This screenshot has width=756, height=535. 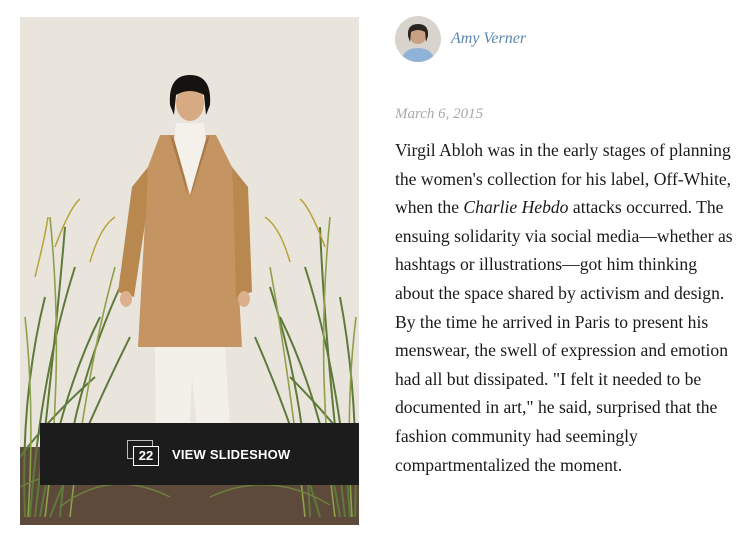 I want to click on slide-count: 22, so click(x=146, y=456).